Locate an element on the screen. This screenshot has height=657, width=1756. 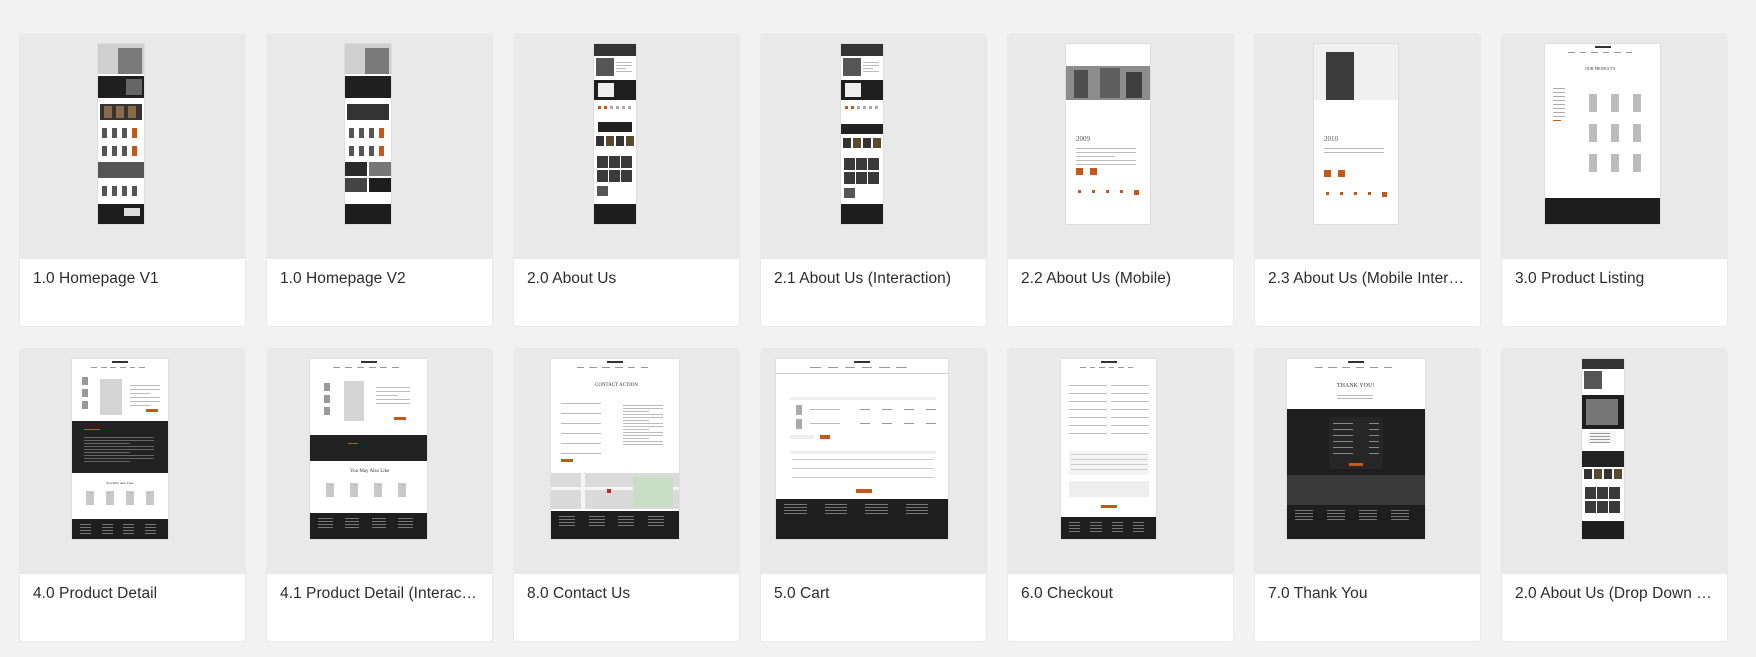
artboard-card: CONTACT ACTION 8.0 Contact Us is located at coordinates (626, 495).